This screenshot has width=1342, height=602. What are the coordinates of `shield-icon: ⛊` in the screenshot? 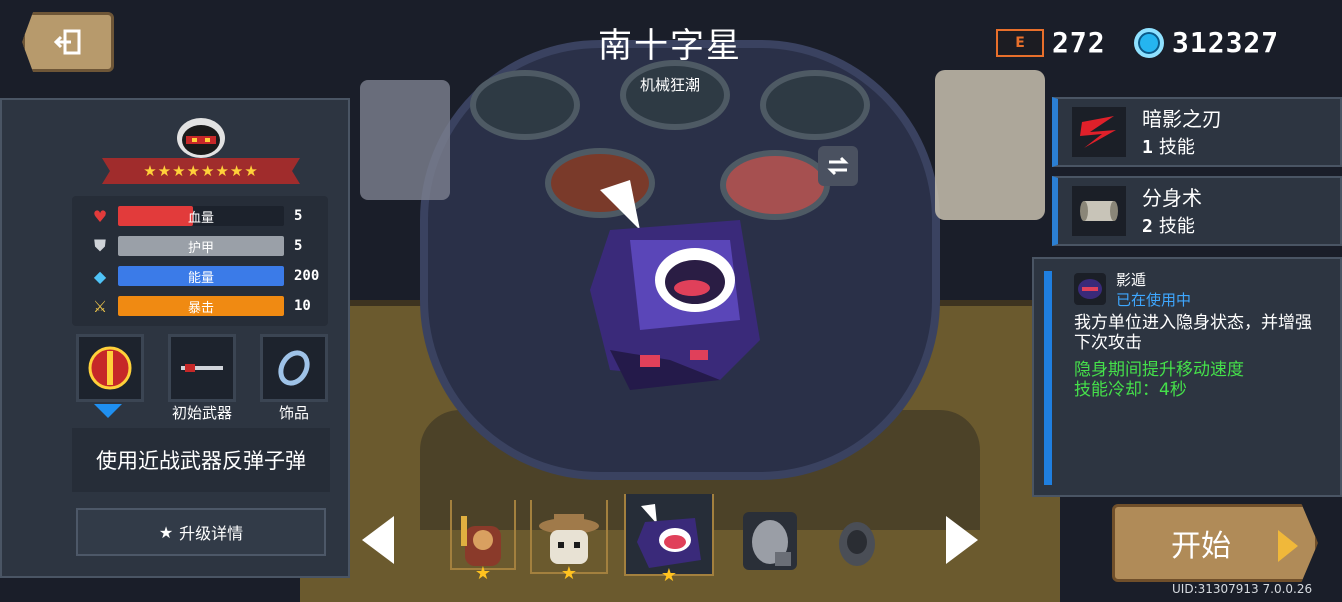 It's located at (99, 245).